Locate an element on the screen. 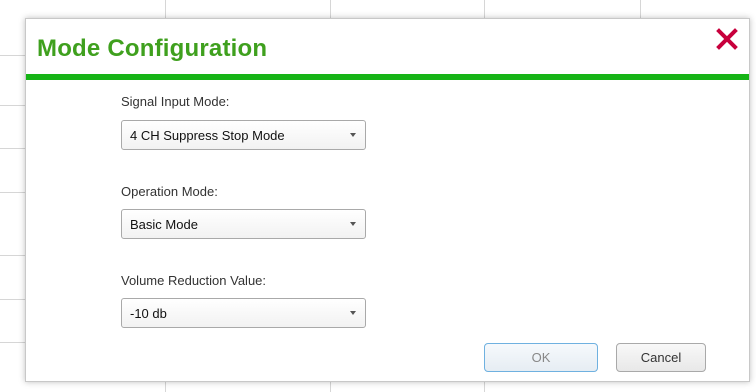 The image size is (756, 392). cancel-button: Cancel is located at coordinates (661, 357).